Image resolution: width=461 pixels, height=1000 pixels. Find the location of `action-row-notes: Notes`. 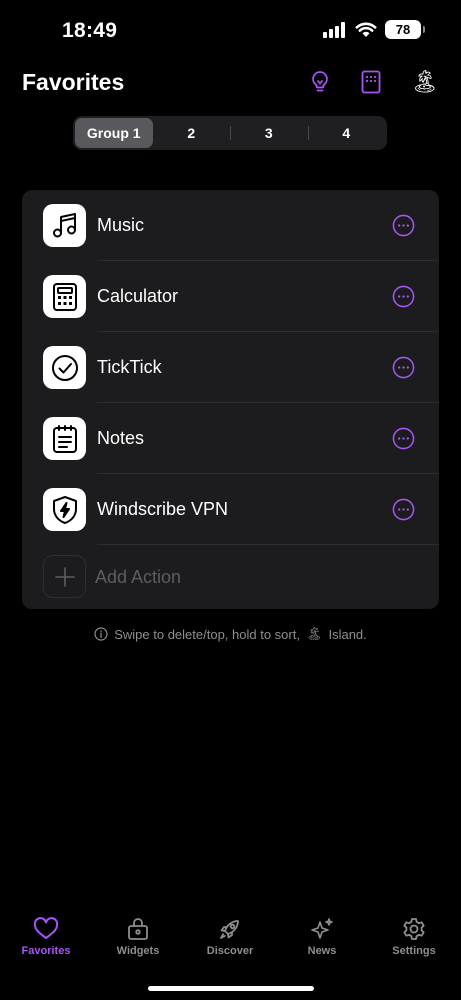

action-row-notes: Notes is located at coordinates (230, 438).